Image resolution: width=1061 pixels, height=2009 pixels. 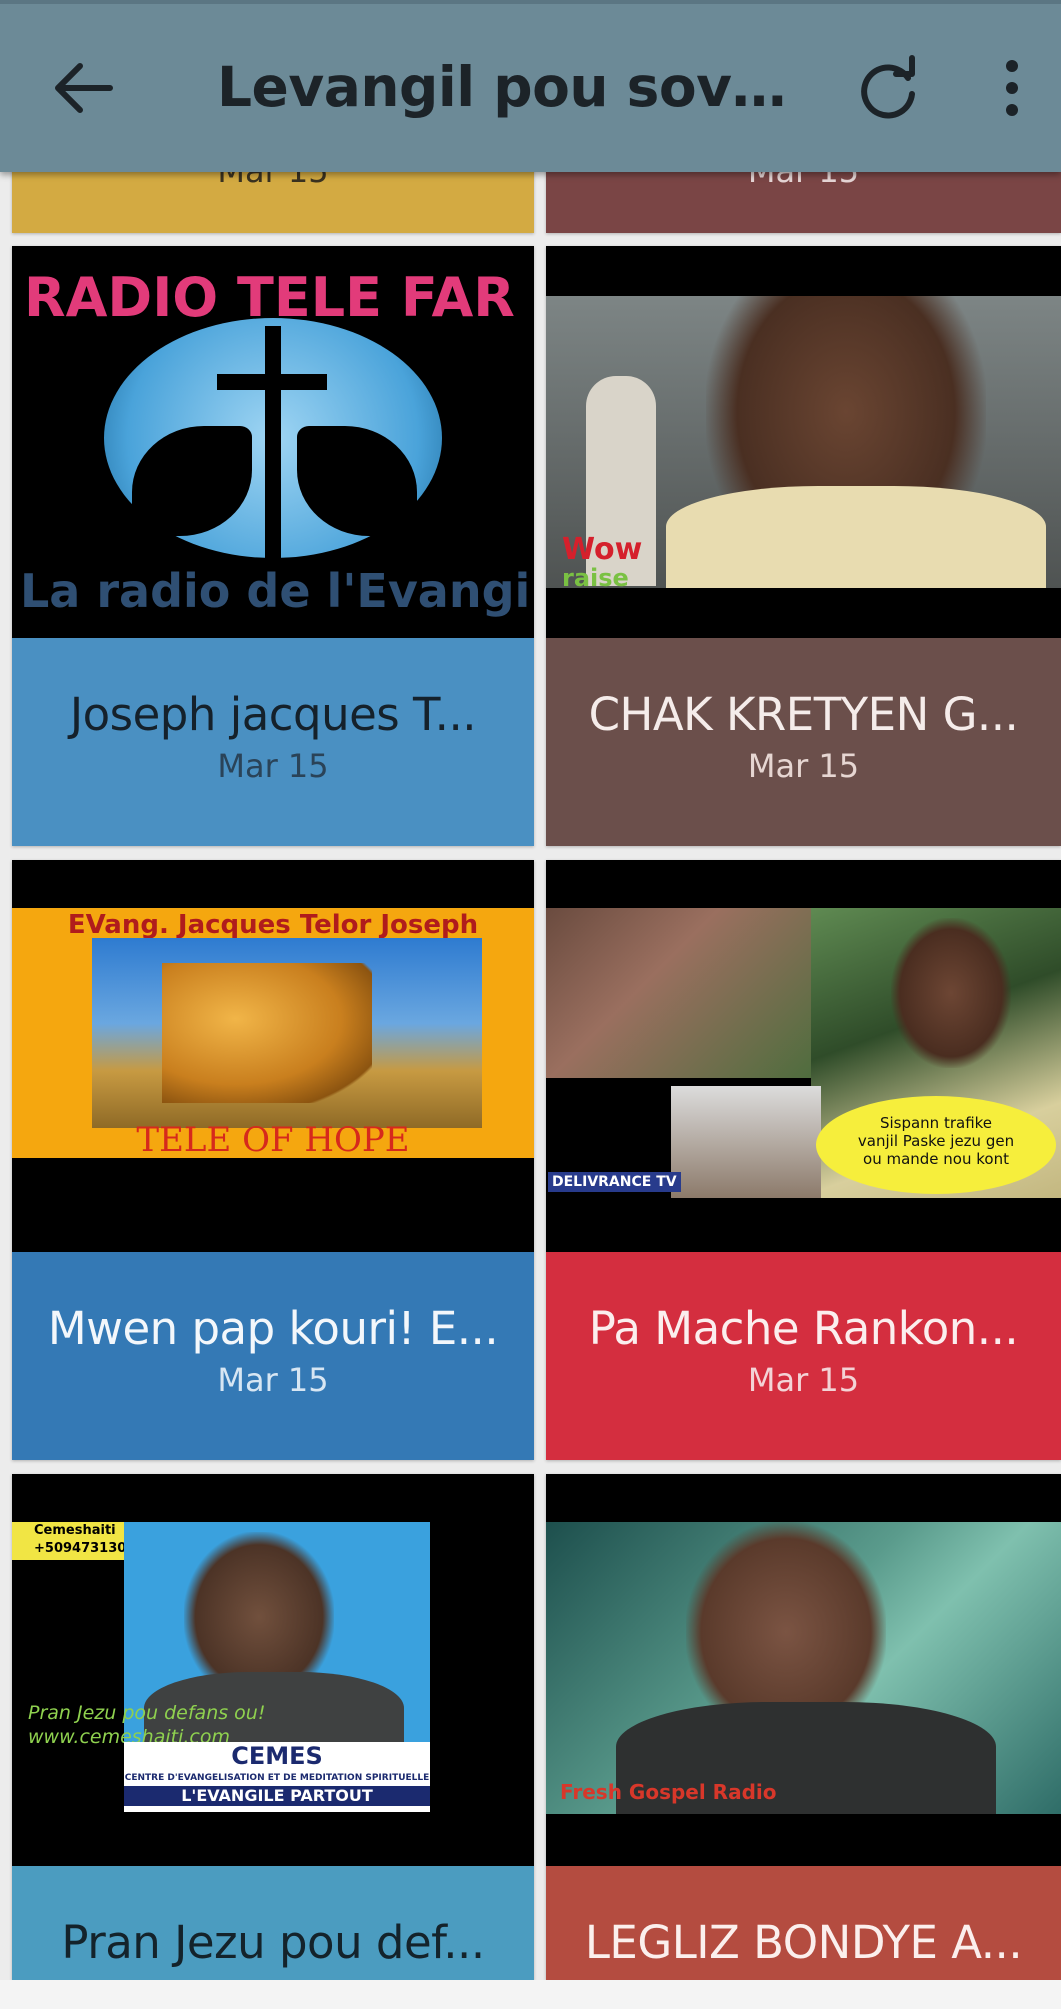 I want to click on thumb-caption: Fresh Gospel Radio, so click(x=668, y=1792).